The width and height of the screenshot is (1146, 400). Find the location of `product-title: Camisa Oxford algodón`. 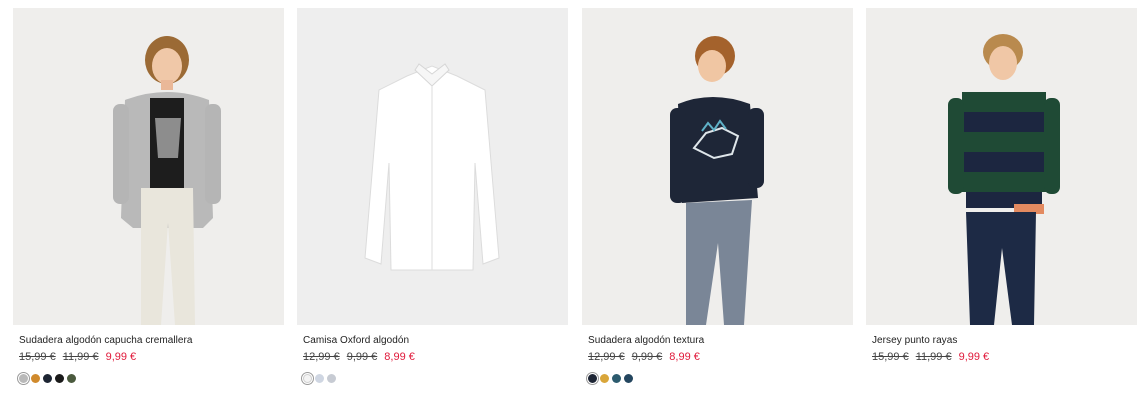

product-title: Camisa Oxford algodón is located at coordinates (356, 340).